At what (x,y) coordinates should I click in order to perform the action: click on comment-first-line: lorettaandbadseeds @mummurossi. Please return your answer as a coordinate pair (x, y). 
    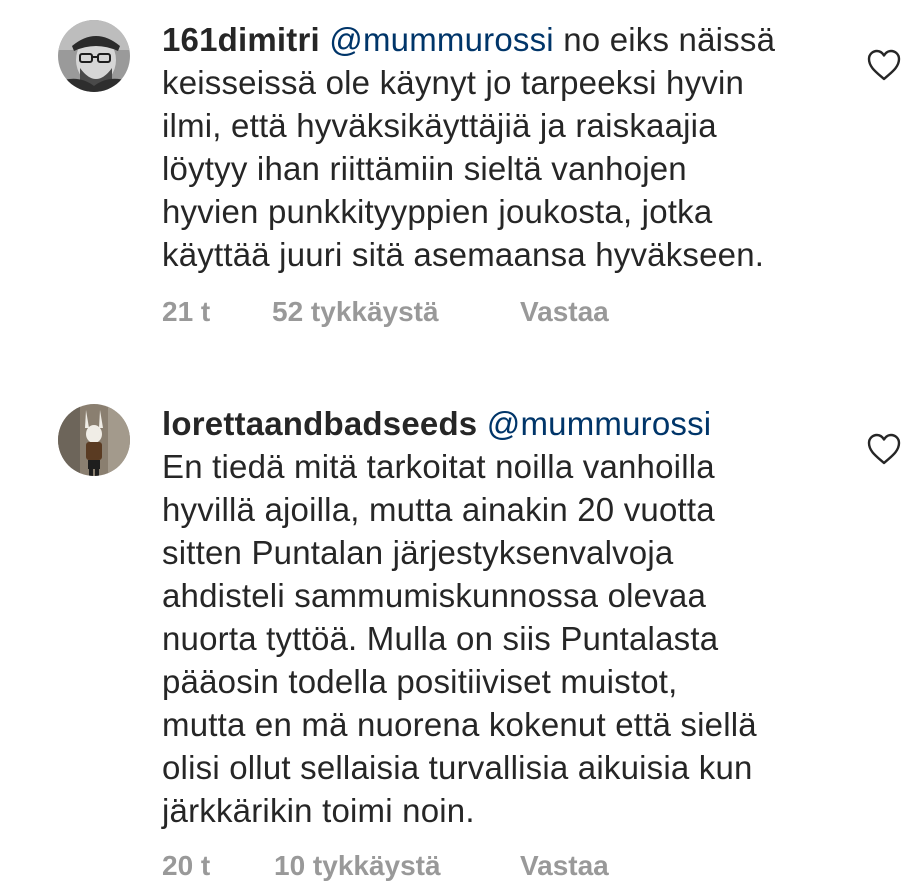
    Looking at the image, I should click on (502, 423).